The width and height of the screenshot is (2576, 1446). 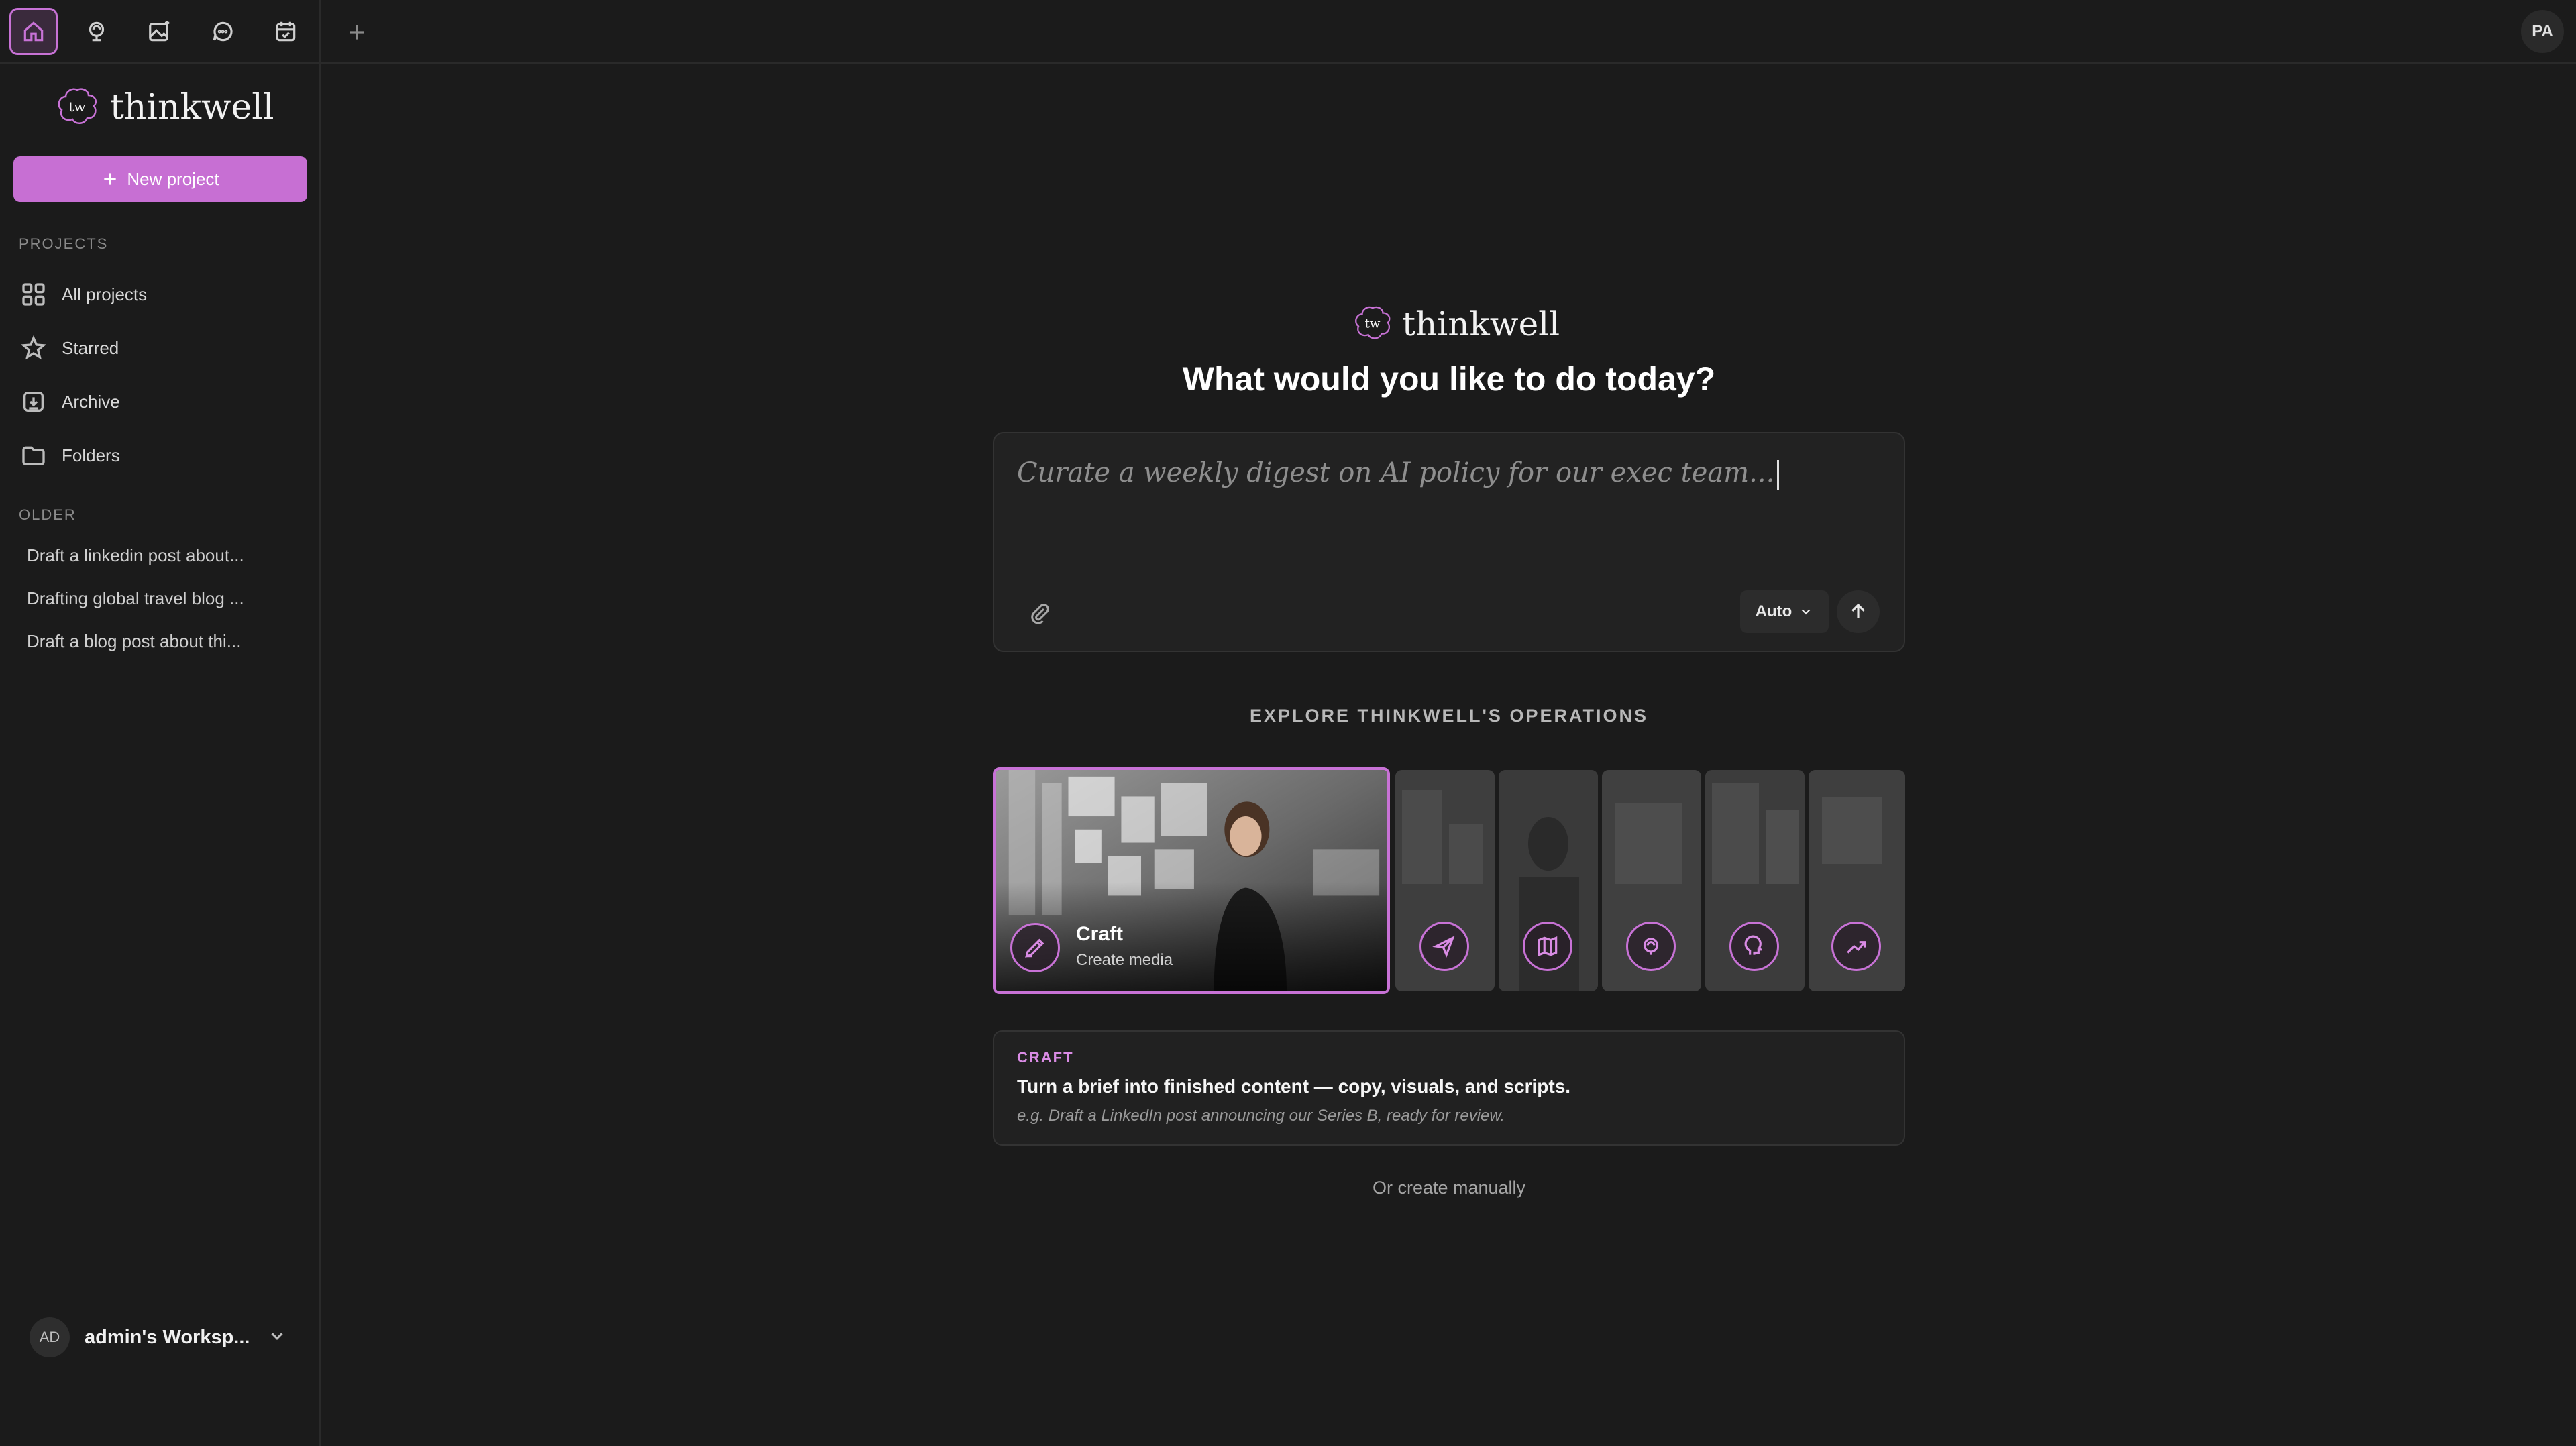 I want to click on model-select-value: Auto, so click(x=1773, y=611).